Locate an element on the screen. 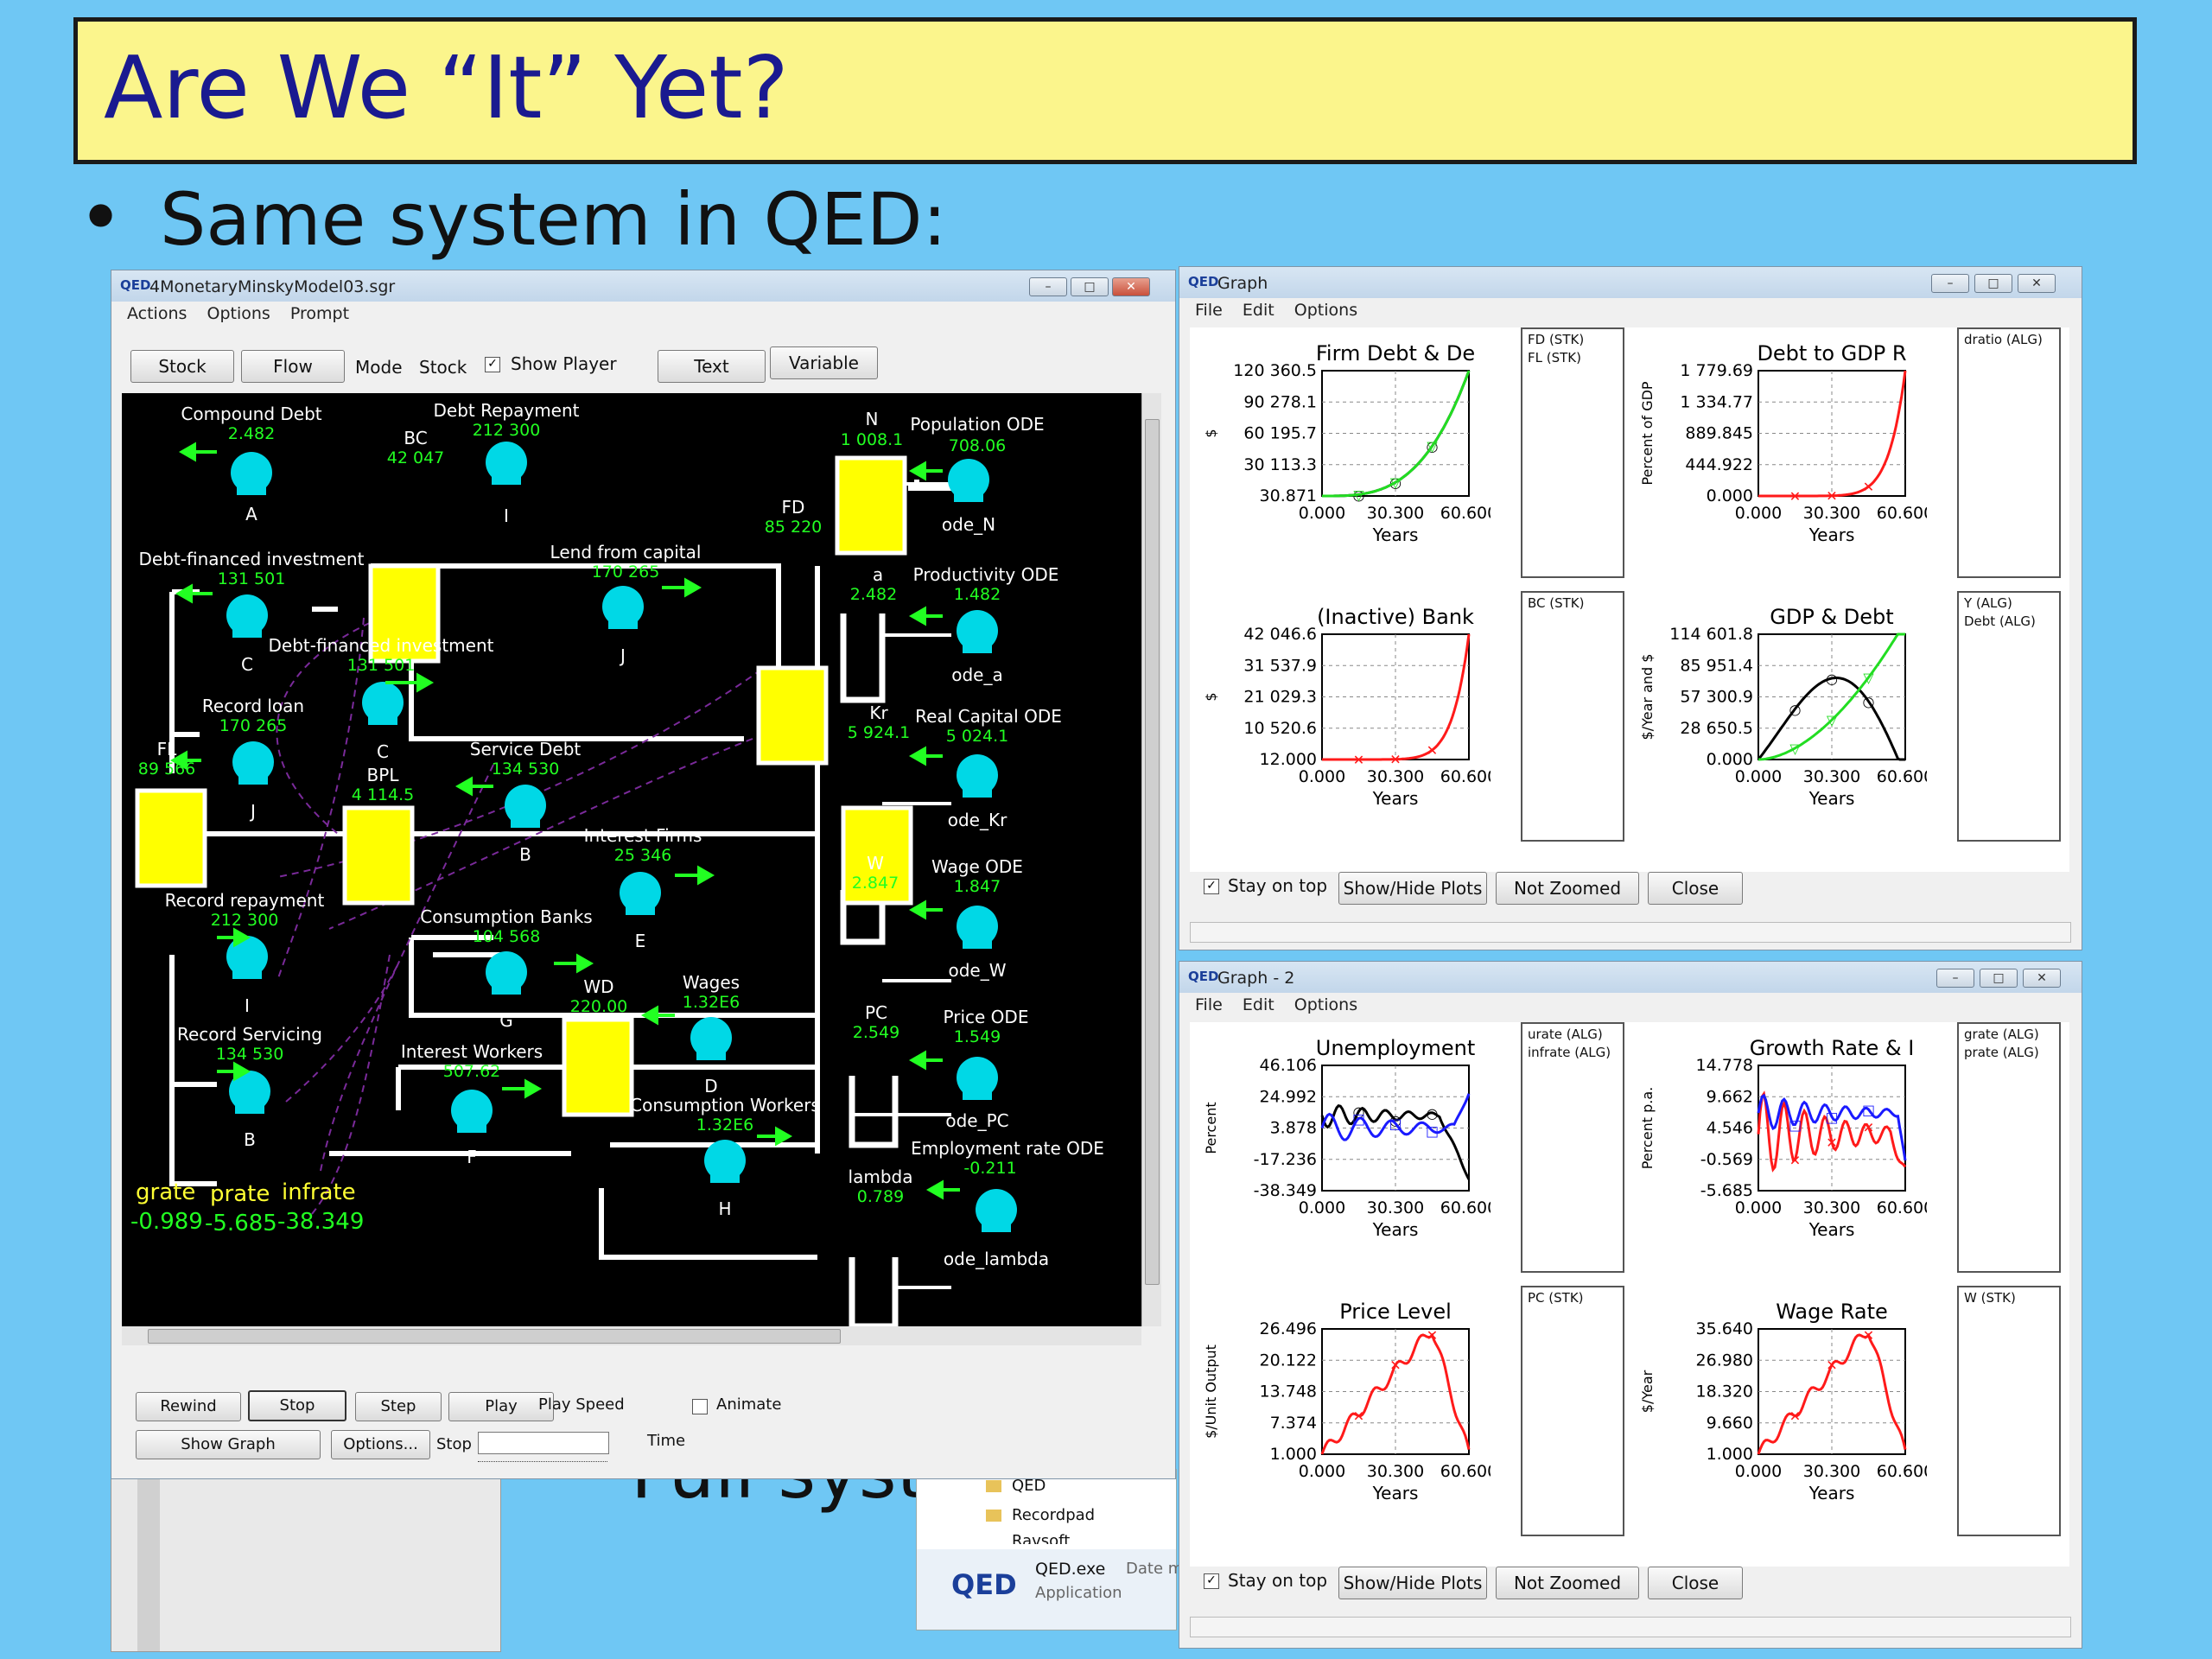 This screenshot has width=2212, height=1659. explorer-item: Recordpad is located at coordinates (1053, 1515).